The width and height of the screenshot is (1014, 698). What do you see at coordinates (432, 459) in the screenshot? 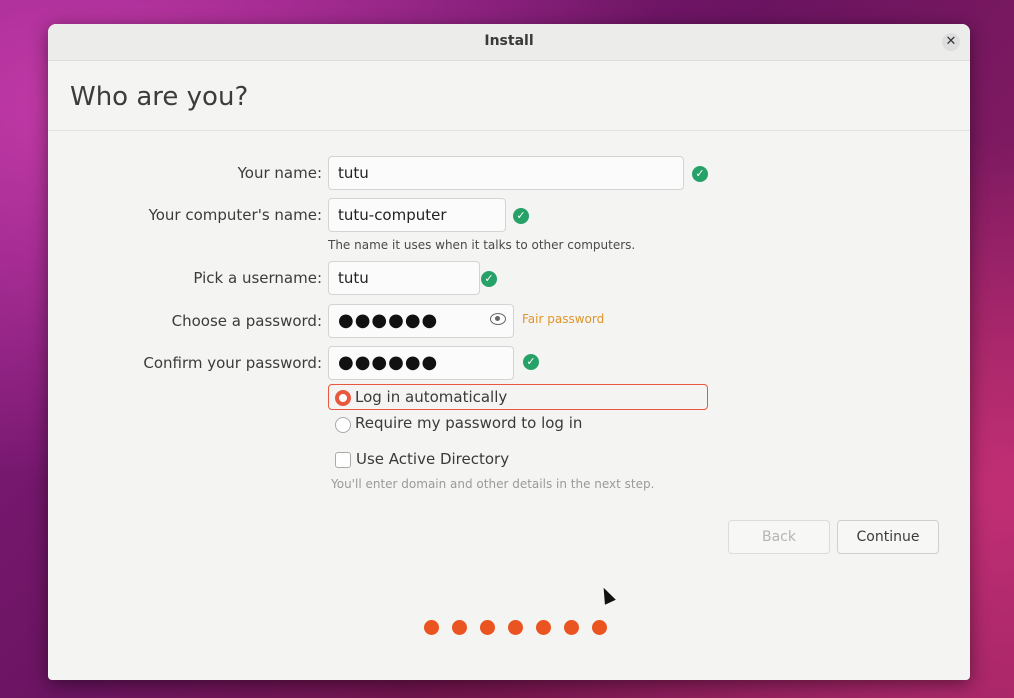
I see `active-directory-label: Use Active Directory` at bounding box center [432, 459].